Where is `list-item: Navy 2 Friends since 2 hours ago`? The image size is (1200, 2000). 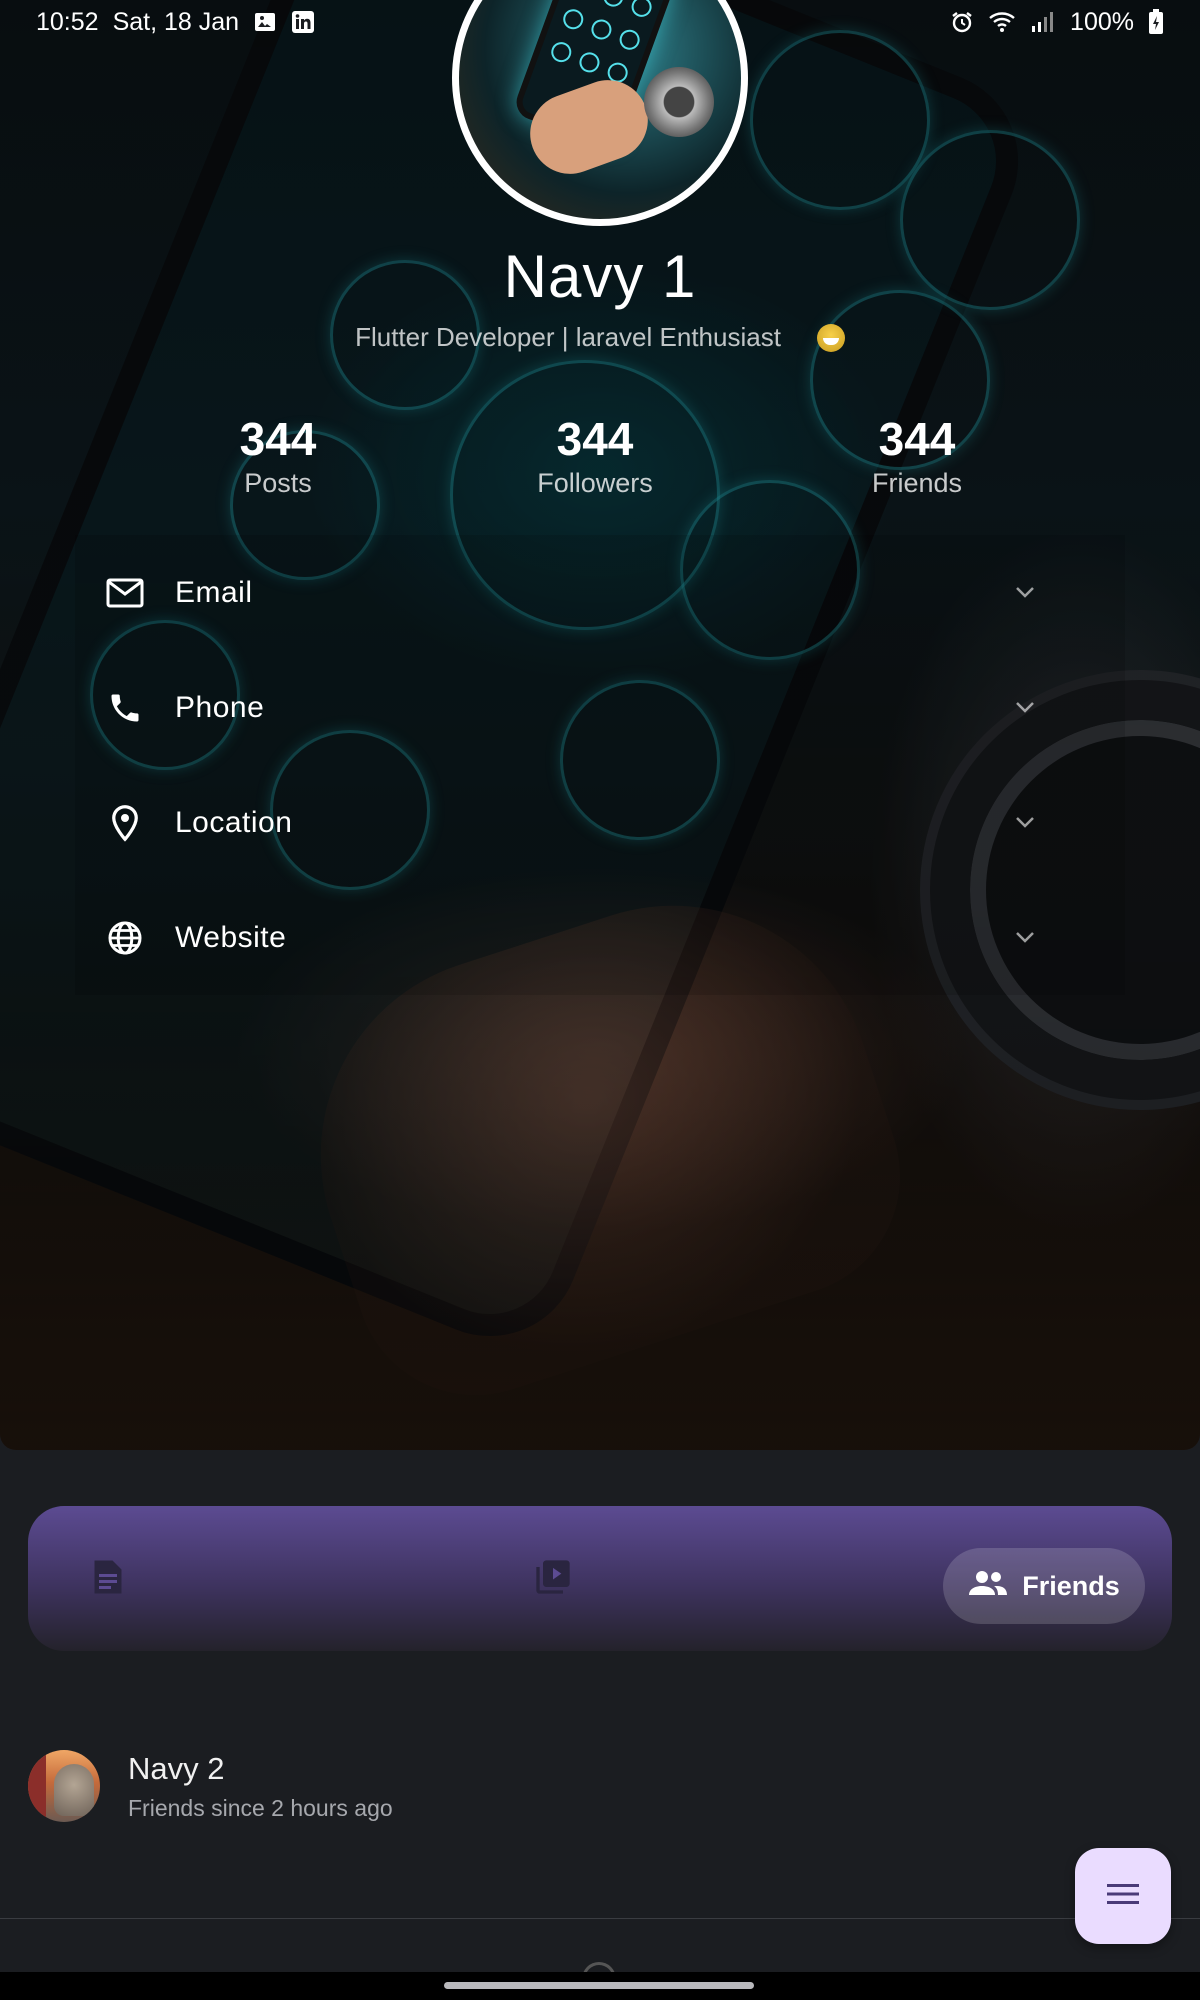
list-item: Navy 2 Friends since 2 hours ago is located at coordinates (598, 1786).